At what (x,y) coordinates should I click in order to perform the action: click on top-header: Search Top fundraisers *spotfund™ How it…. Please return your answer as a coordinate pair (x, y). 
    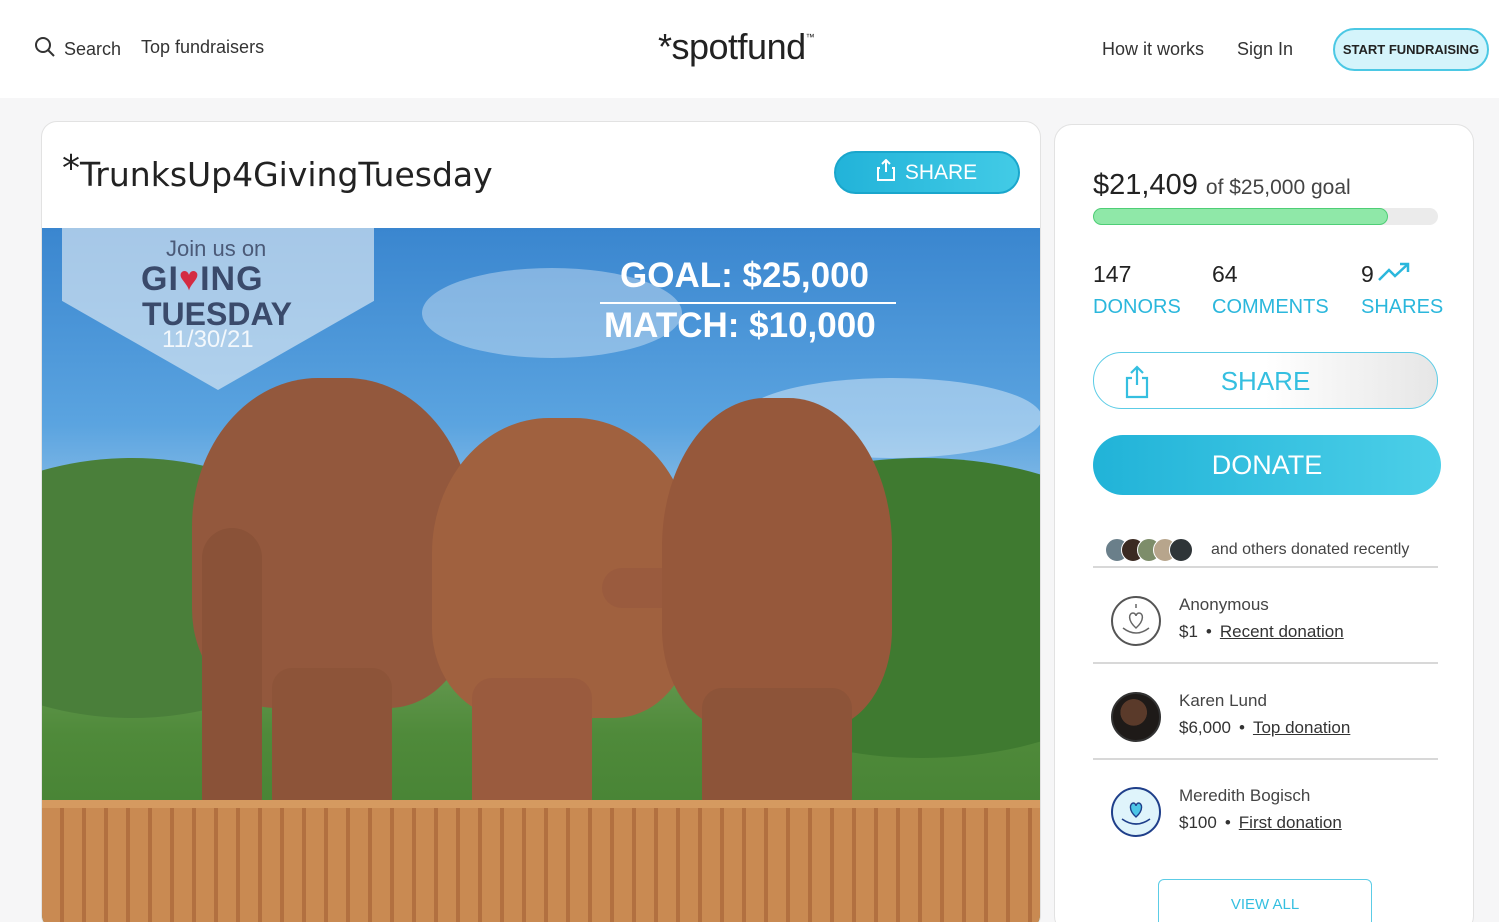
    Looking at the image, I should click on (749, 49).